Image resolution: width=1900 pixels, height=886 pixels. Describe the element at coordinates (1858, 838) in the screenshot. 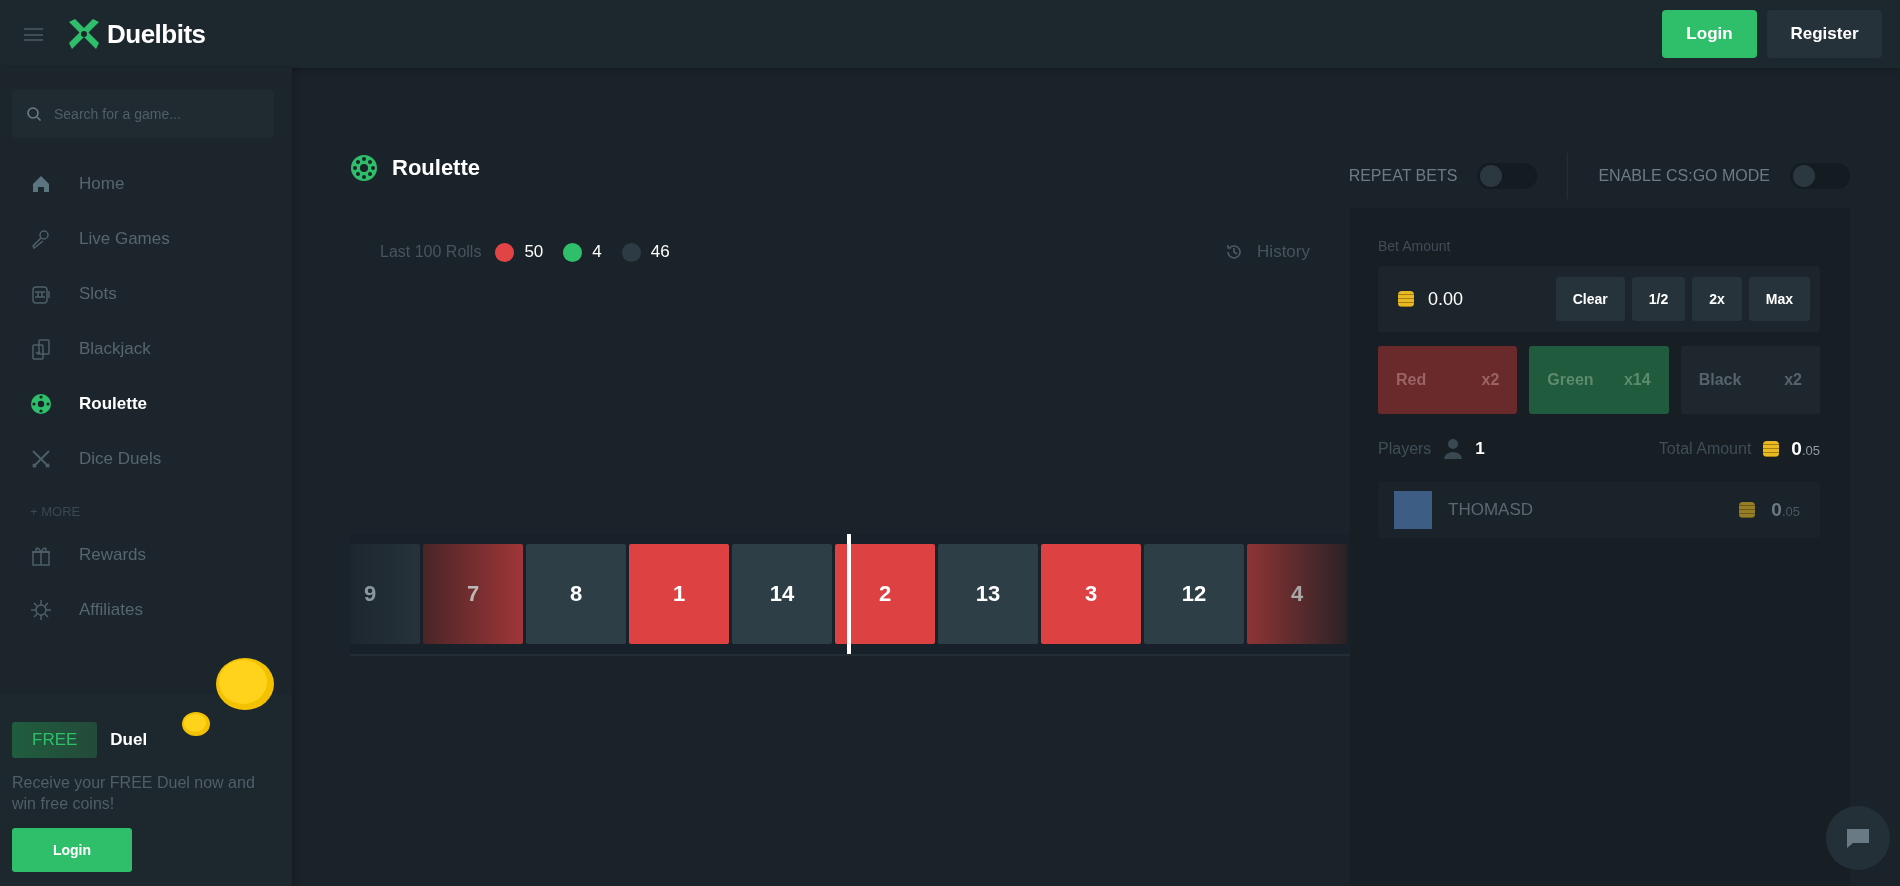

I see `chat-icon` at that location.